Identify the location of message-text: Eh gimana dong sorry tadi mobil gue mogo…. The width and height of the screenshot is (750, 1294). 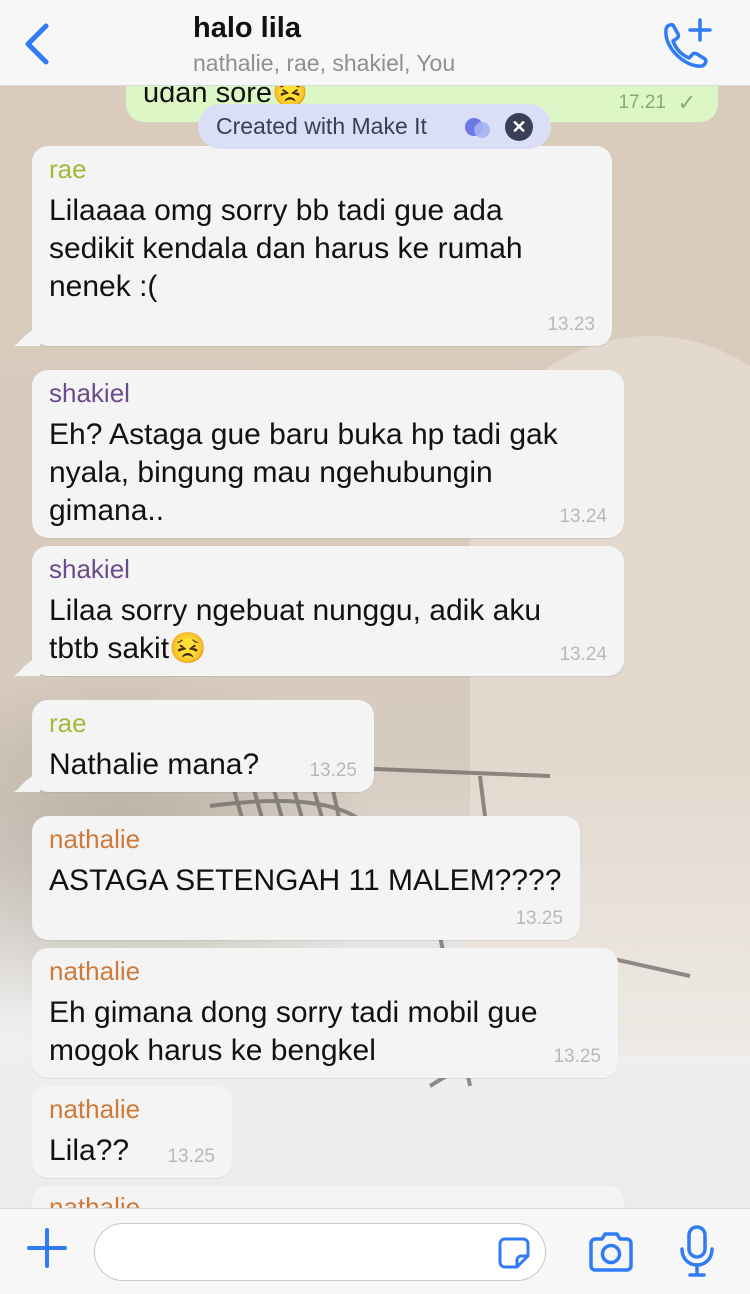
(293, 1031).